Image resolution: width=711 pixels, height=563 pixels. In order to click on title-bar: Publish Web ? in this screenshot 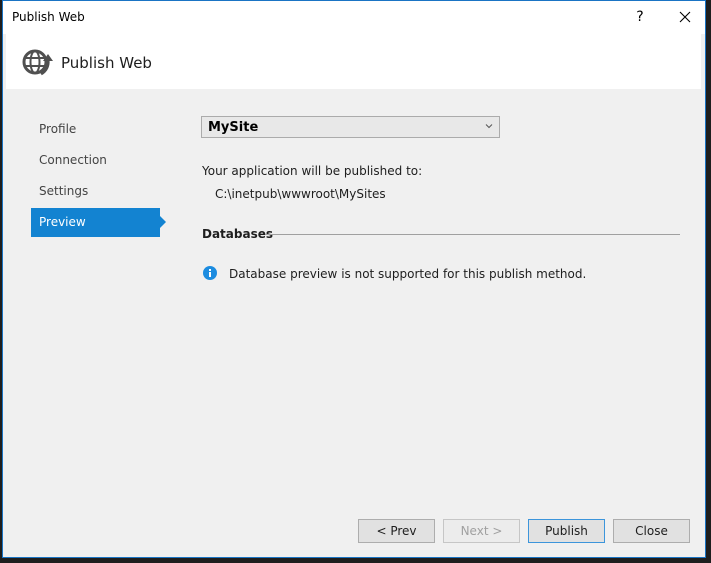, I will do `click(354, 17)`.